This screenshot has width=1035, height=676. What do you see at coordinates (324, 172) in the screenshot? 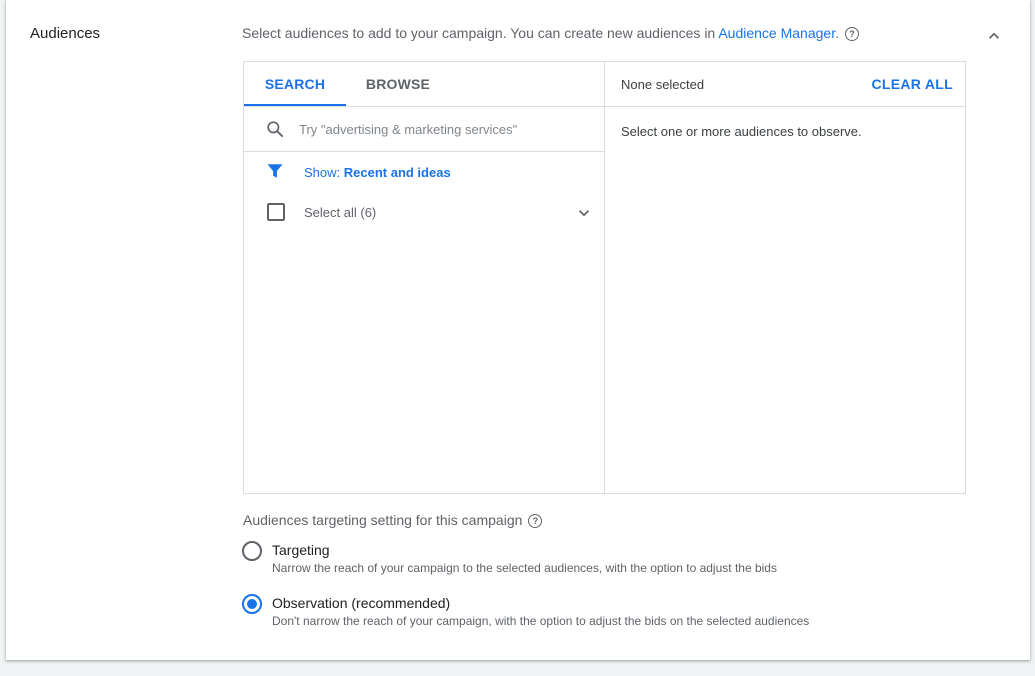
I see `filter-prefix: Show:` at bounding box center [324, 172].